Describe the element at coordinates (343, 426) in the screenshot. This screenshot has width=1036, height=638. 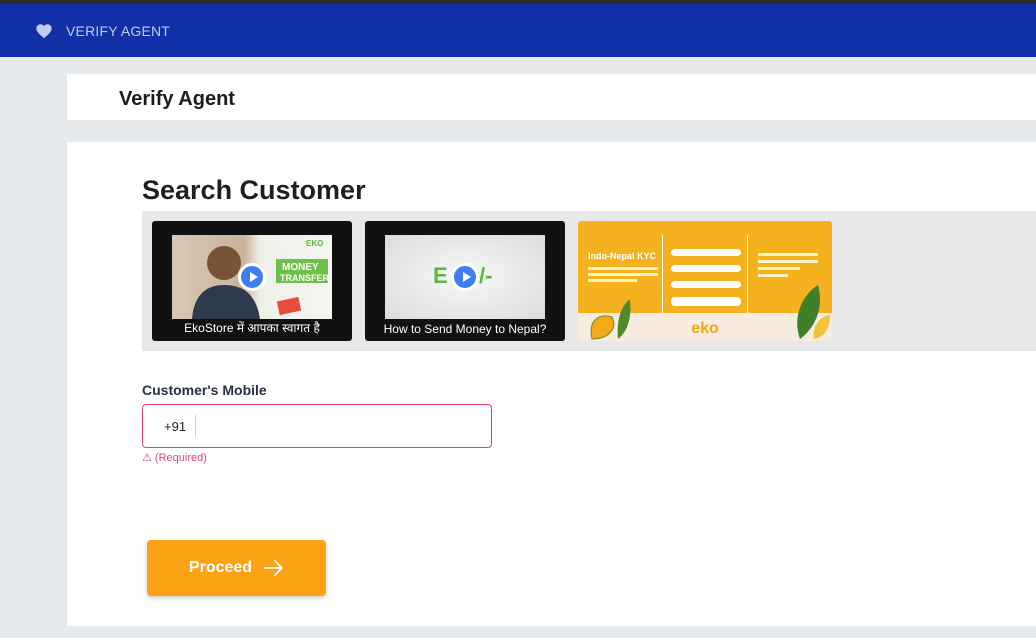
I see `customer-mobile-input` at that location.